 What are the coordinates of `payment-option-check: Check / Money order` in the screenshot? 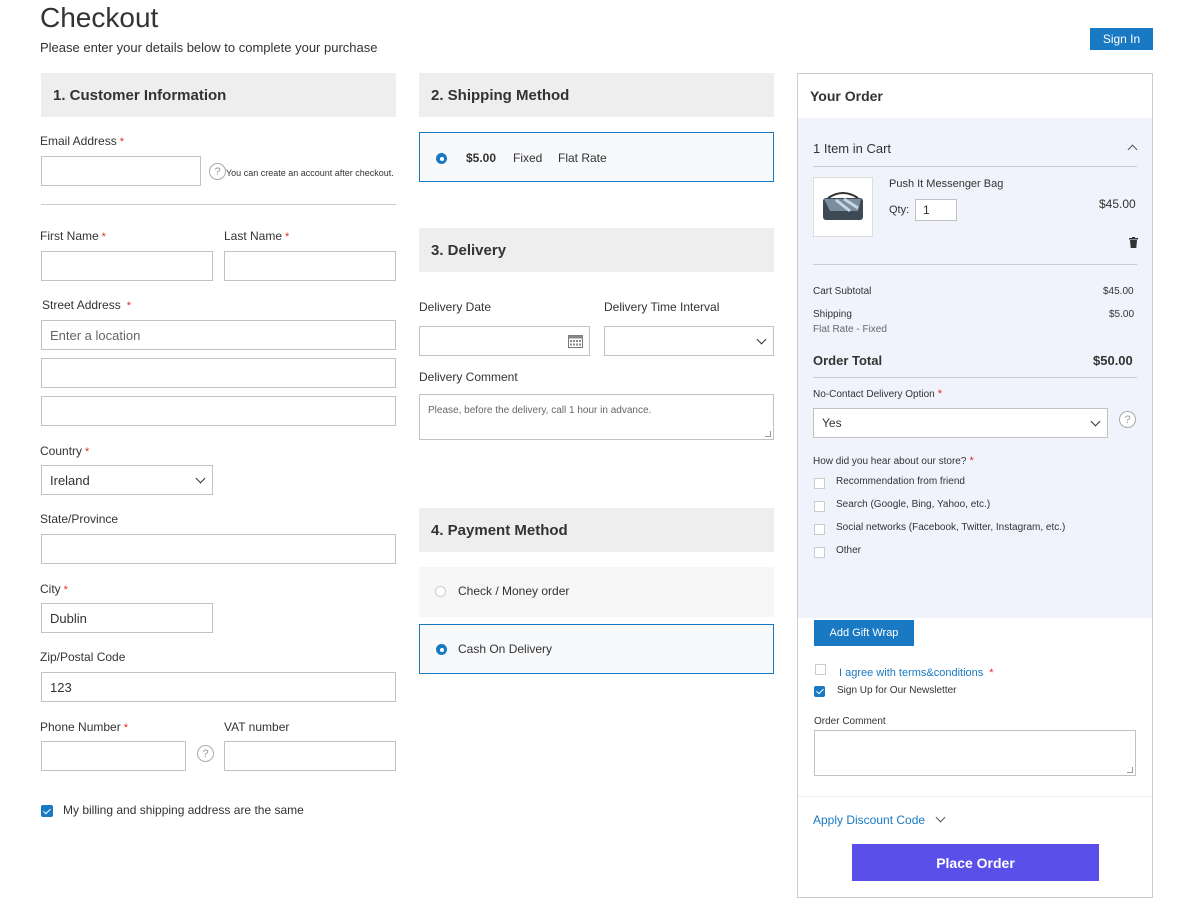 It's located at (596, 592).